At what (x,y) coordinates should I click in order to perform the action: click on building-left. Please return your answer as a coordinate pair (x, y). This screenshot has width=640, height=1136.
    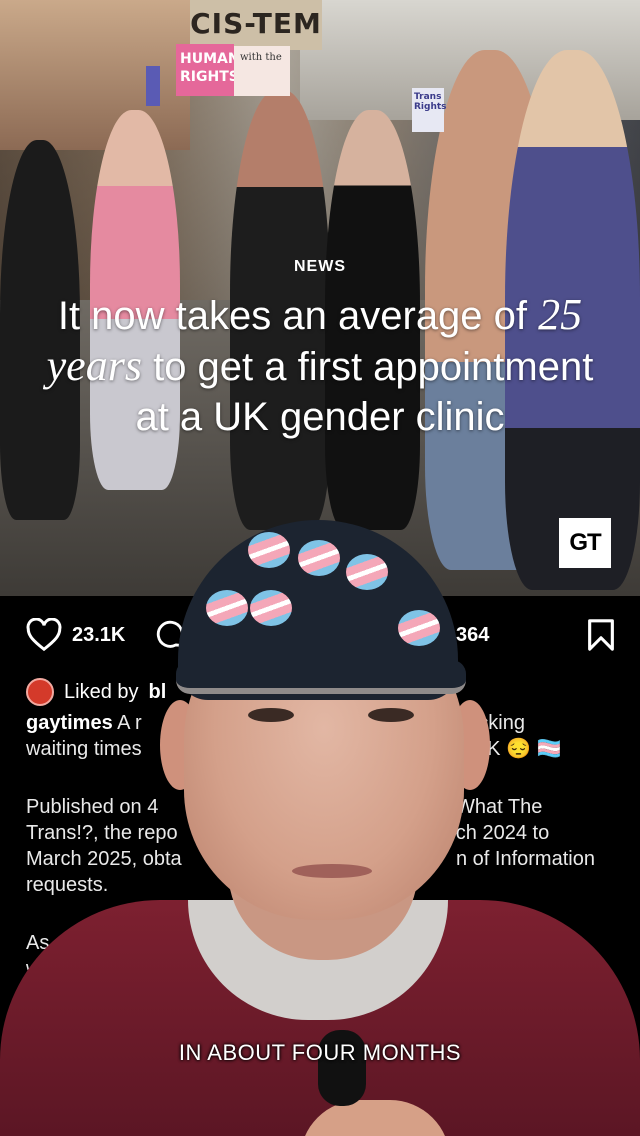
    Looking at the image, I should click on (95, 75).